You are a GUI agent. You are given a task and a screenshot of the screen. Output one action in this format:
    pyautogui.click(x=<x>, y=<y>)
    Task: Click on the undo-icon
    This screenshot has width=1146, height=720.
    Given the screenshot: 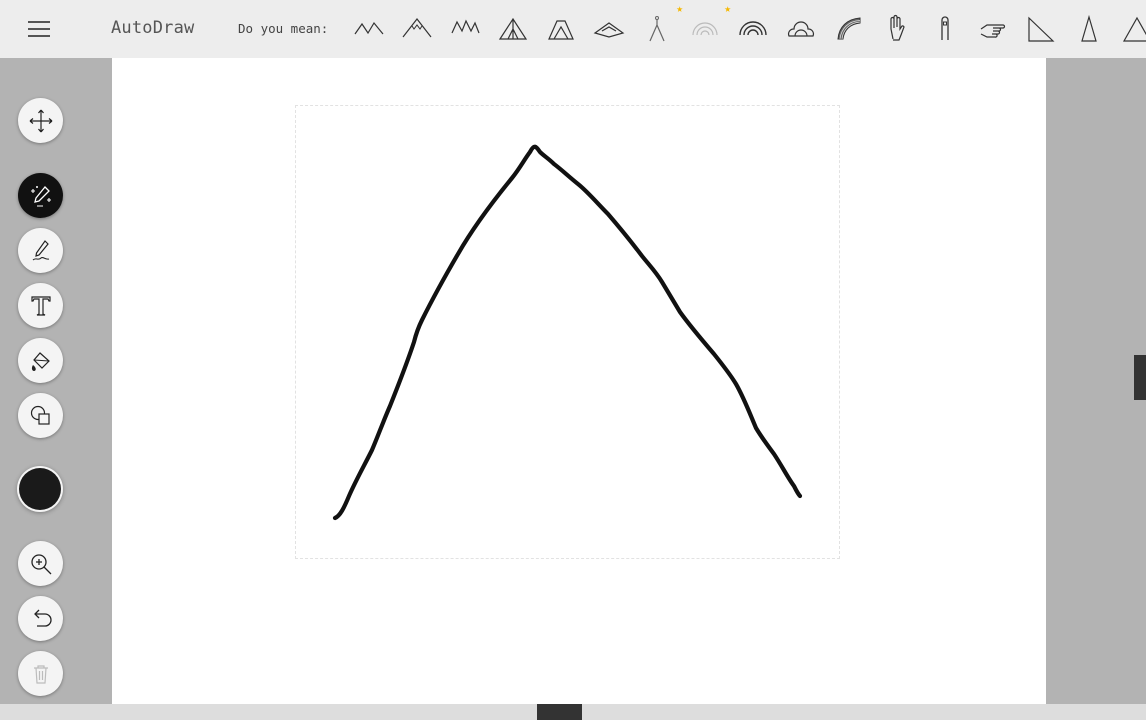 What is the action you would take?
    pyautogui.click(x=42, y=618)
    